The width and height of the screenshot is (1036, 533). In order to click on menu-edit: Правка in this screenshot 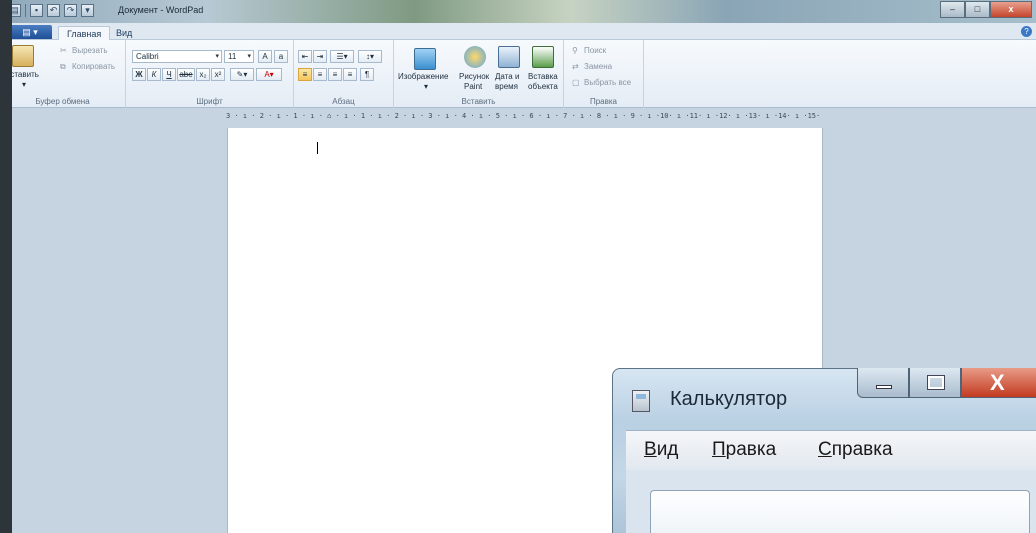, I will do `click(744, 450)`.